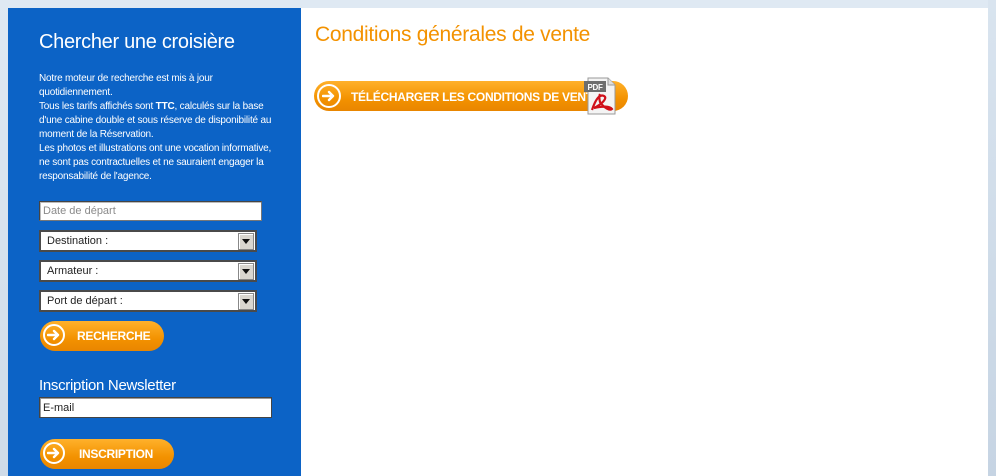  I want to click on port-select-value: Port de départ :, so click(85, 301).